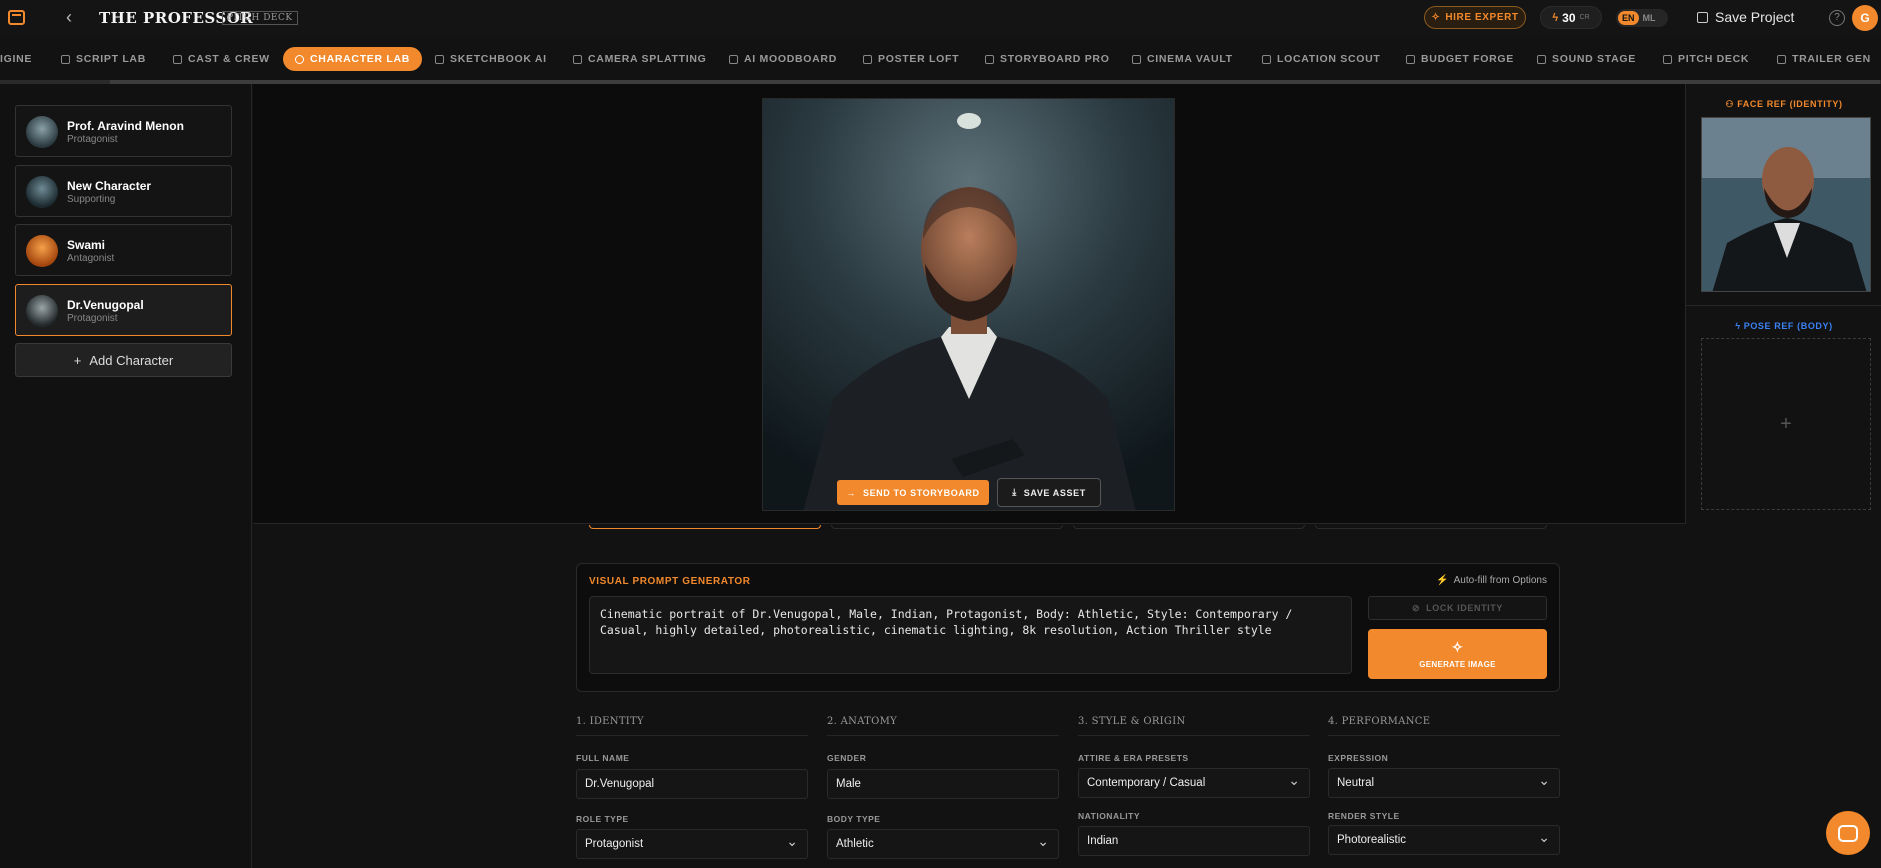 Image resolution: width=1881 pixels, height=868 pixels. What do you see at coordinates (943, 844) in the screenshot?
I see `body-type-select: Athletic` at bounding box center [943, 844].